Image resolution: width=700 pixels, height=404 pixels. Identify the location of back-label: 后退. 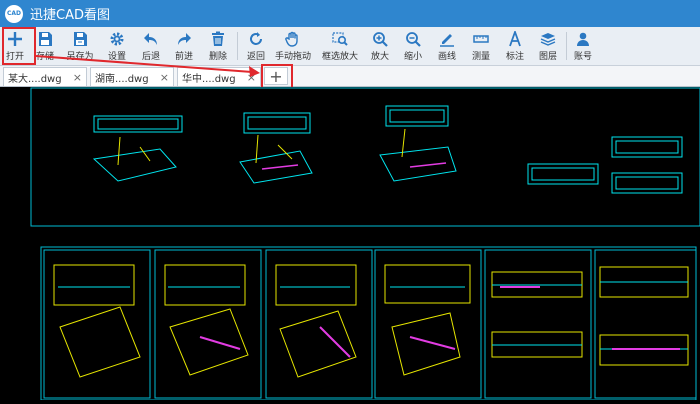
(150, 57).